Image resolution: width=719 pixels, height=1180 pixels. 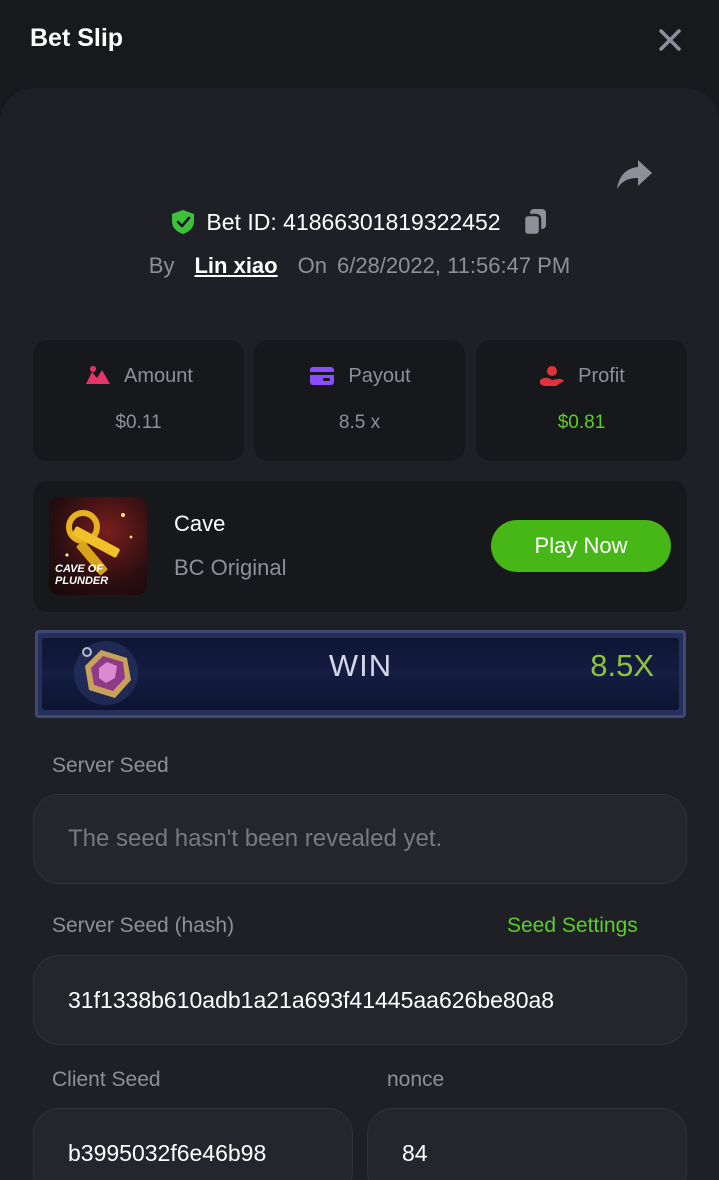 What do you see at coordinates (143, 925) in the screenshot?
I see `server-seed-hash-label: Server Seed (hash)` at bounding box center [143, 925].